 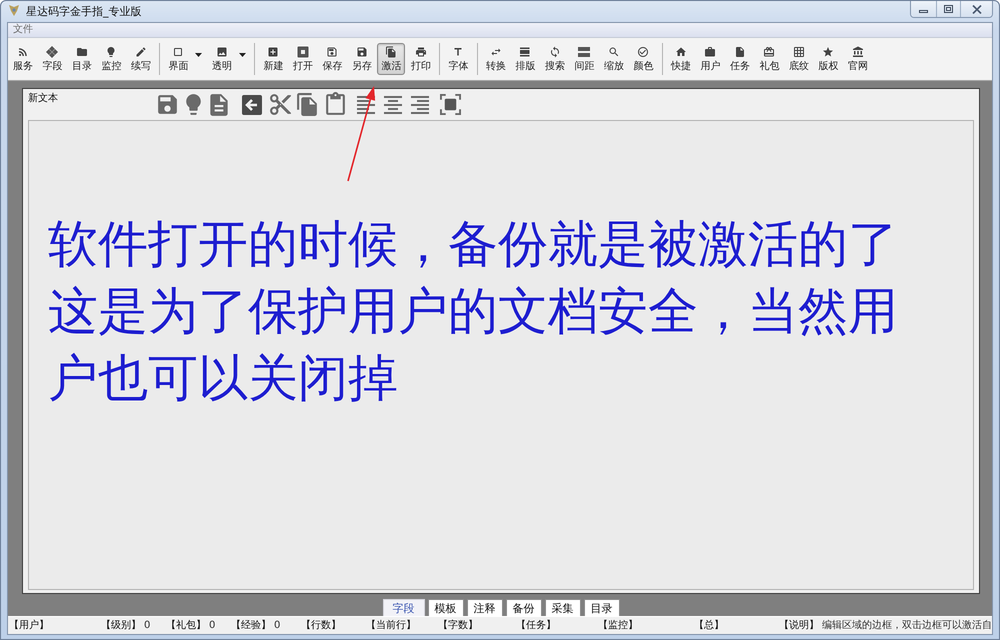 What do you see at coordinates (111, 52) in the screenshot?
I see `lightbulb-icon` at bounding box center [111, 52].